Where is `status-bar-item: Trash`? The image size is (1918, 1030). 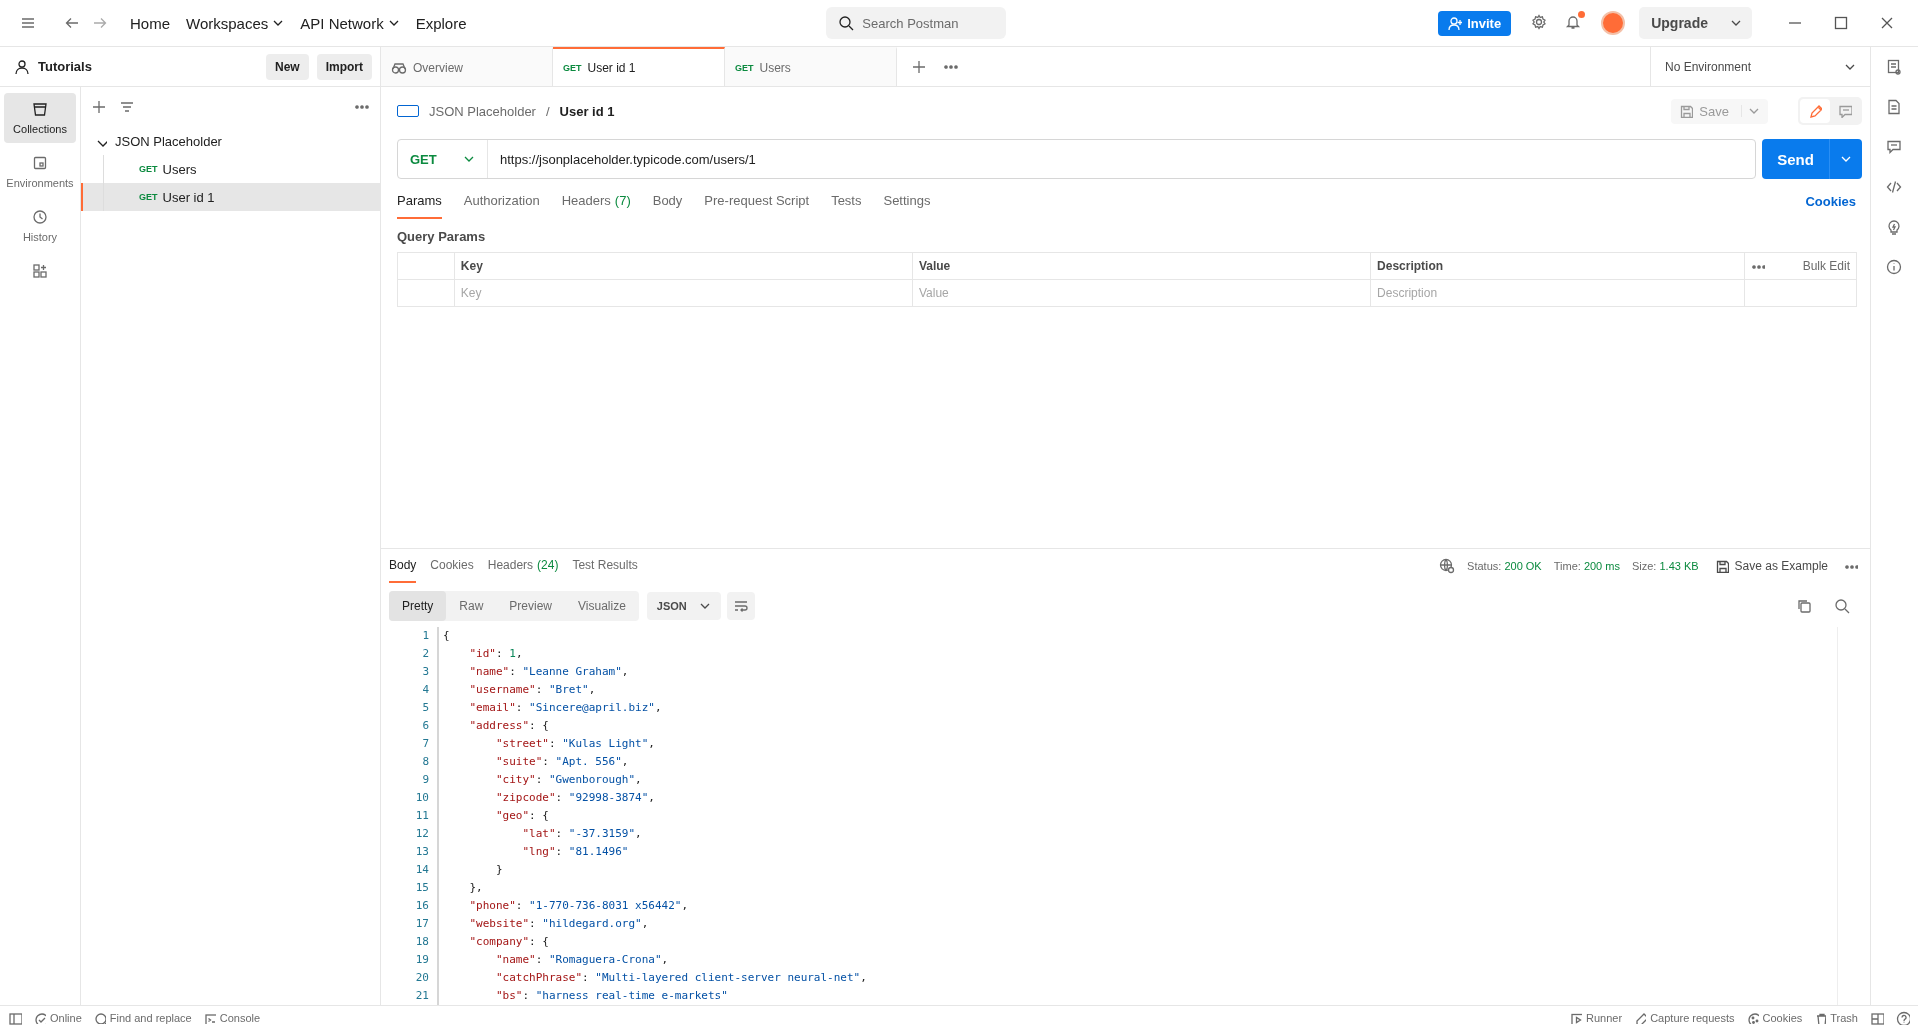 status-bar-item: Trash is located at coordinates (1836, 1018).